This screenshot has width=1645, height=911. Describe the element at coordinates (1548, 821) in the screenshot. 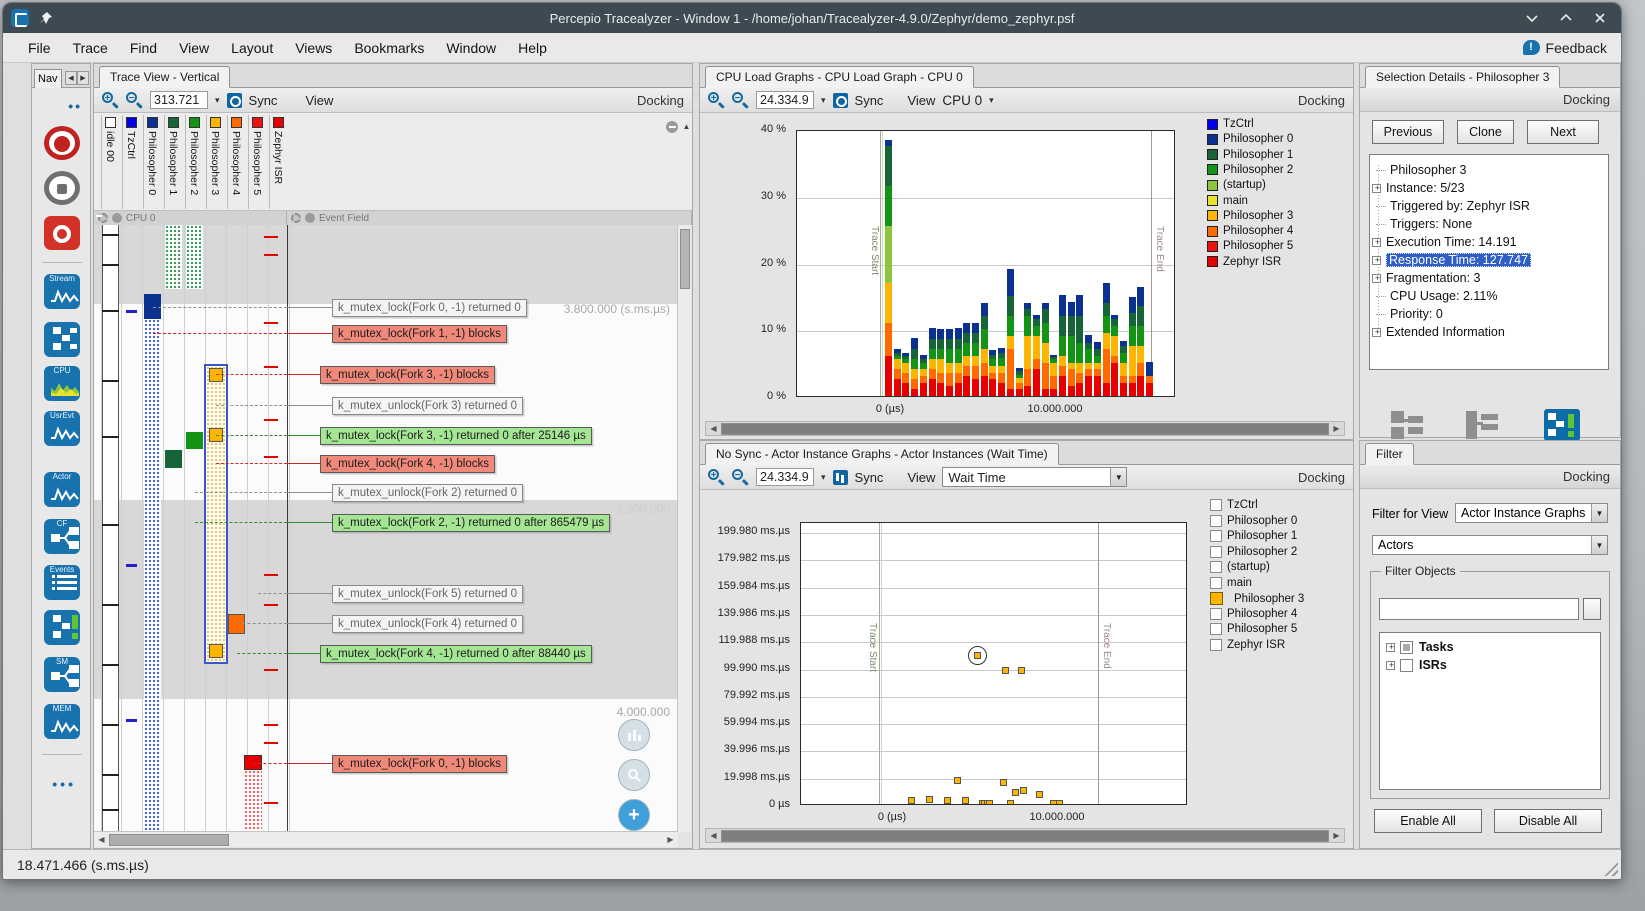

I see `disable-all-button: Disable All` at that location.